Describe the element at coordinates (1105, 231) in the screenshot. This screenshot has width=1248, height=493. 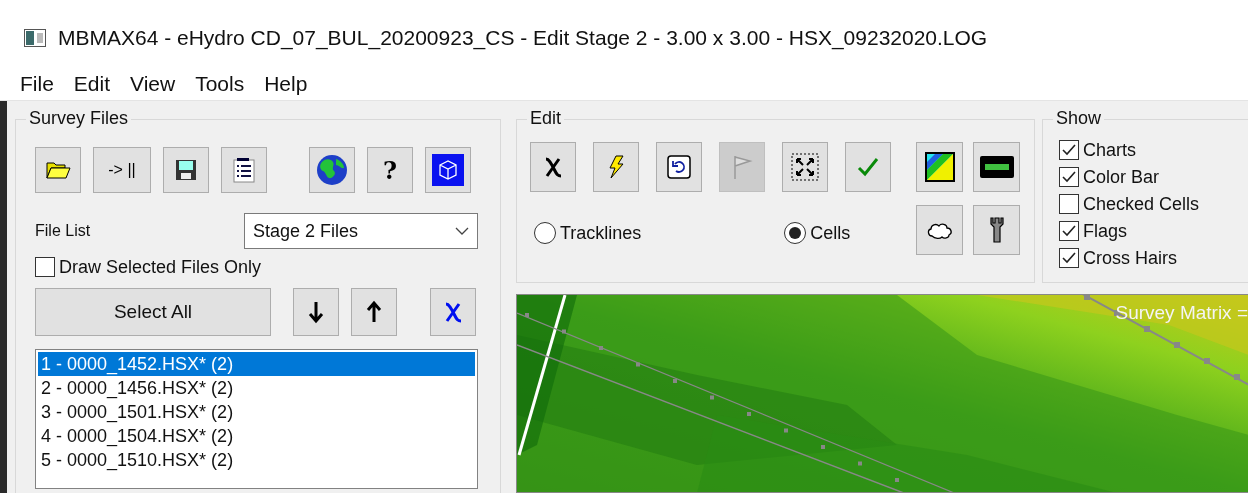
I see `checkbox-label: Flags` at that location.